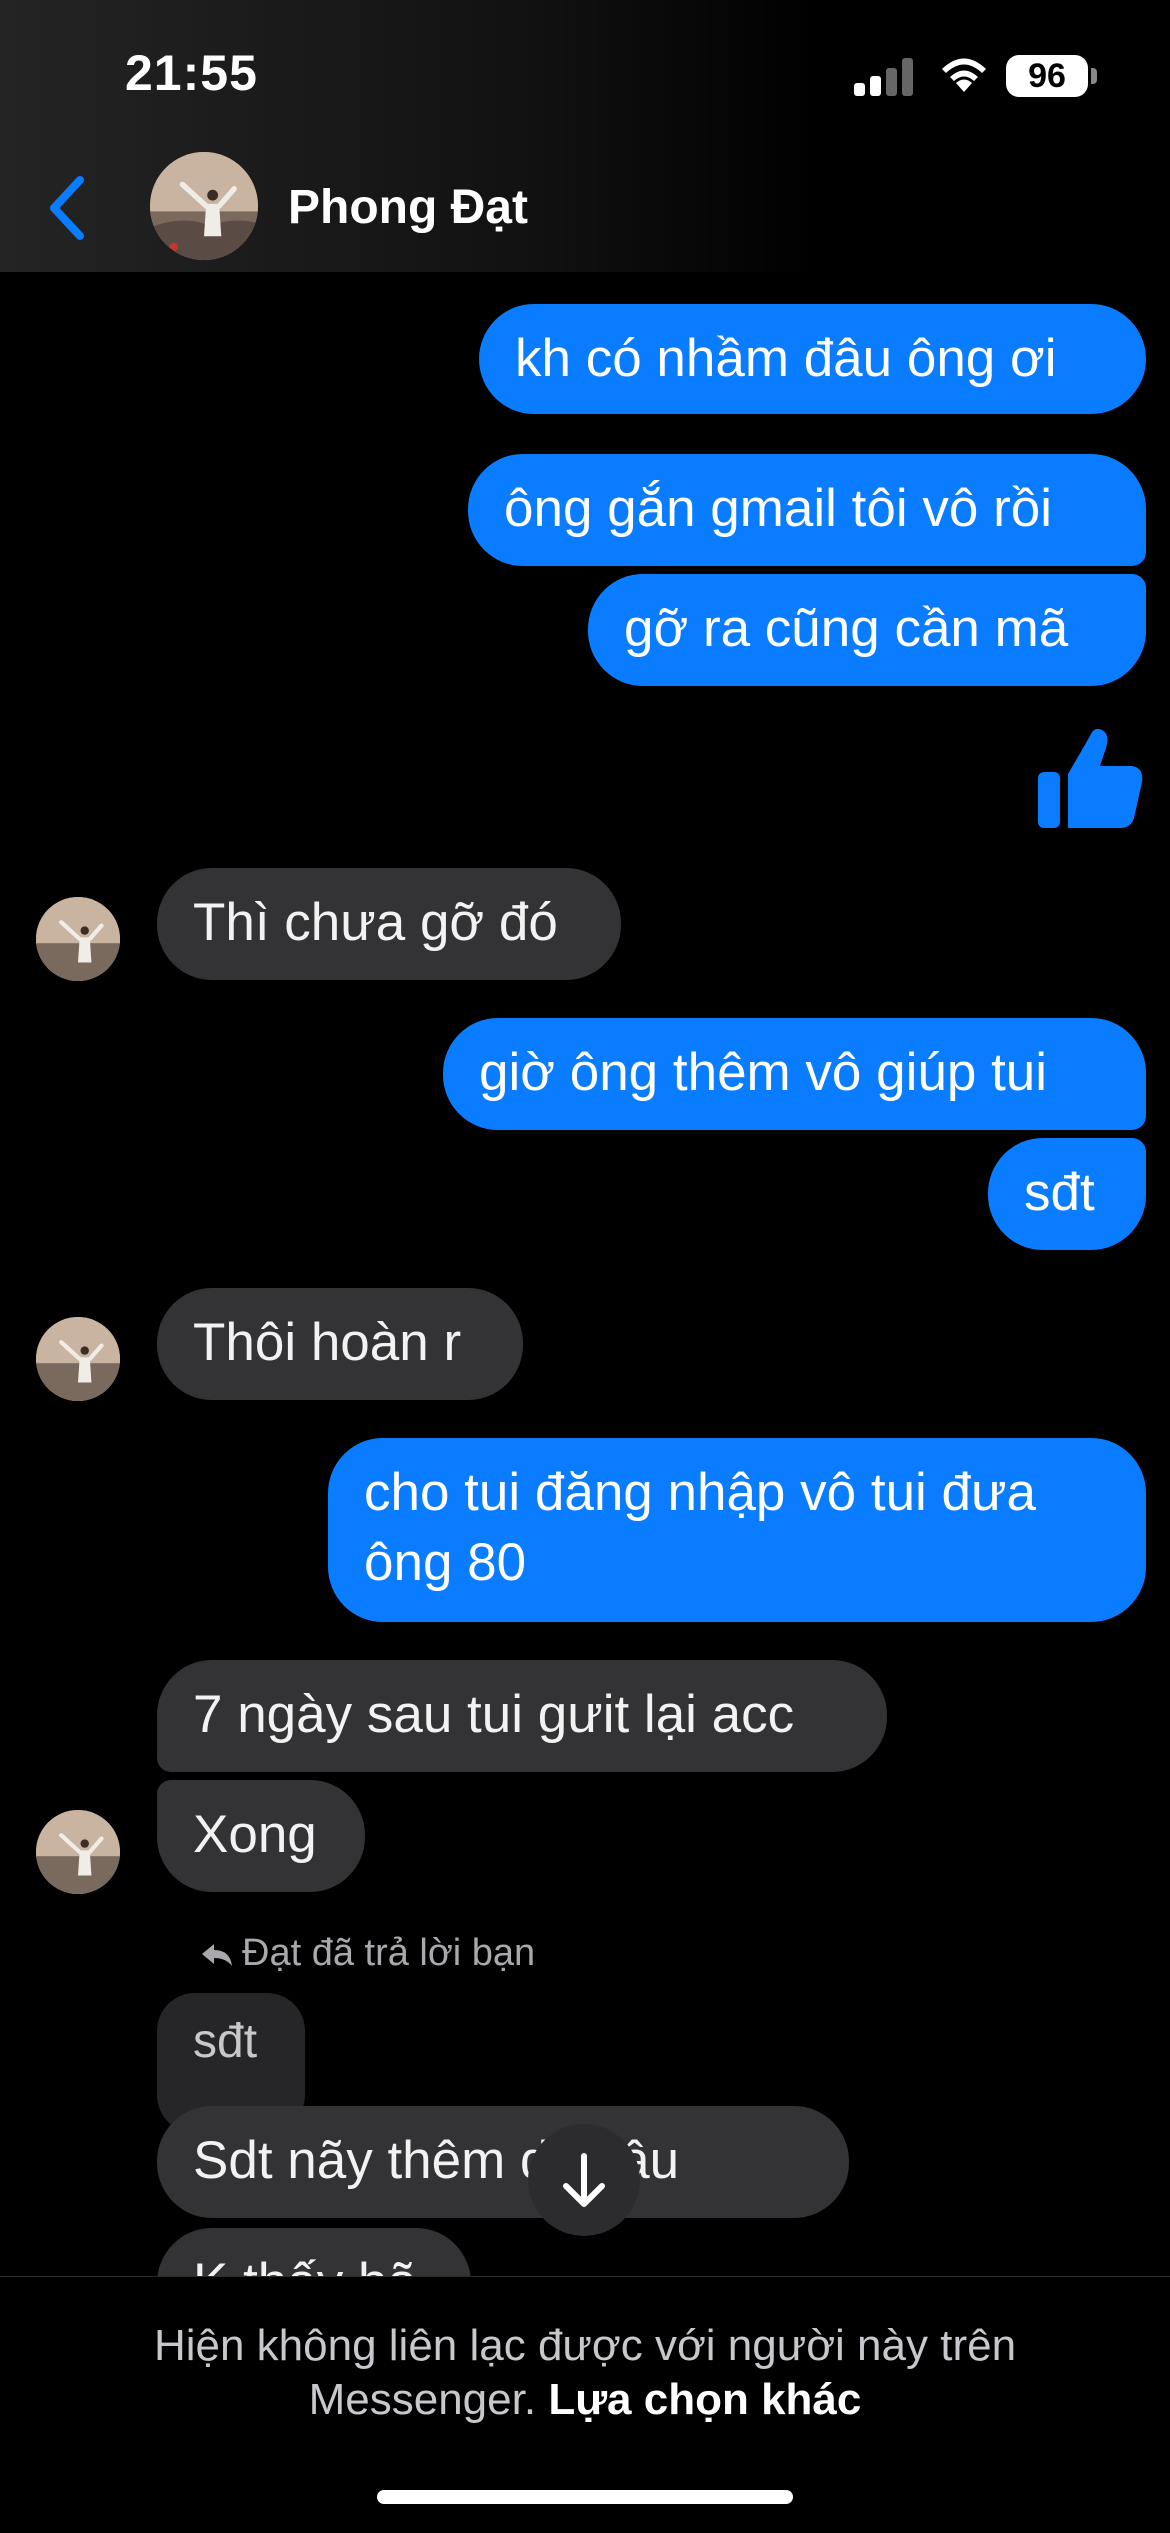 The image size is (1170, 2533). I want to click on message-bubble-outgoing: sđt, so click(1067, 1194).